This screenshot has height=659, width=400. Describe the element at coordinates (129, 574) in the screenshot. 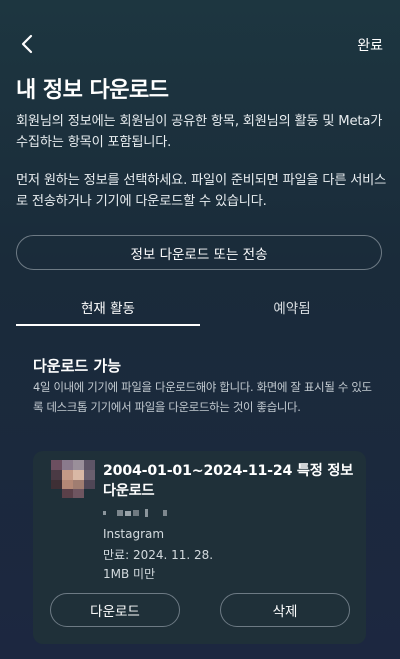

I see `file-size: 1MB 미만` at that location.